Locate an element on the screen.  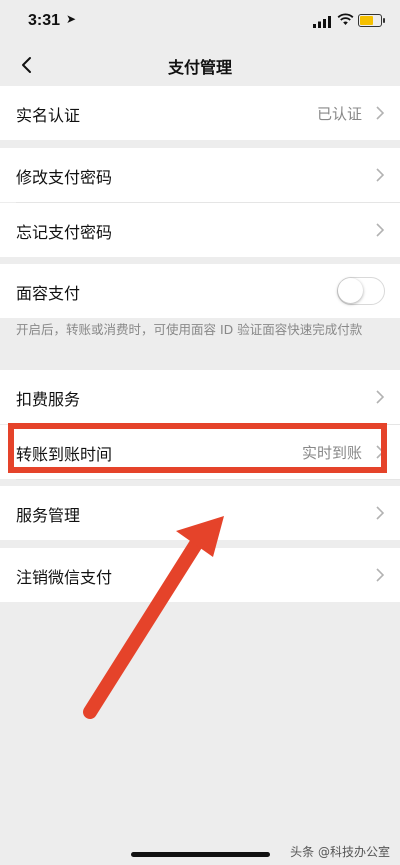
annotation-arrow-icon is located at coordinates (153, 617).